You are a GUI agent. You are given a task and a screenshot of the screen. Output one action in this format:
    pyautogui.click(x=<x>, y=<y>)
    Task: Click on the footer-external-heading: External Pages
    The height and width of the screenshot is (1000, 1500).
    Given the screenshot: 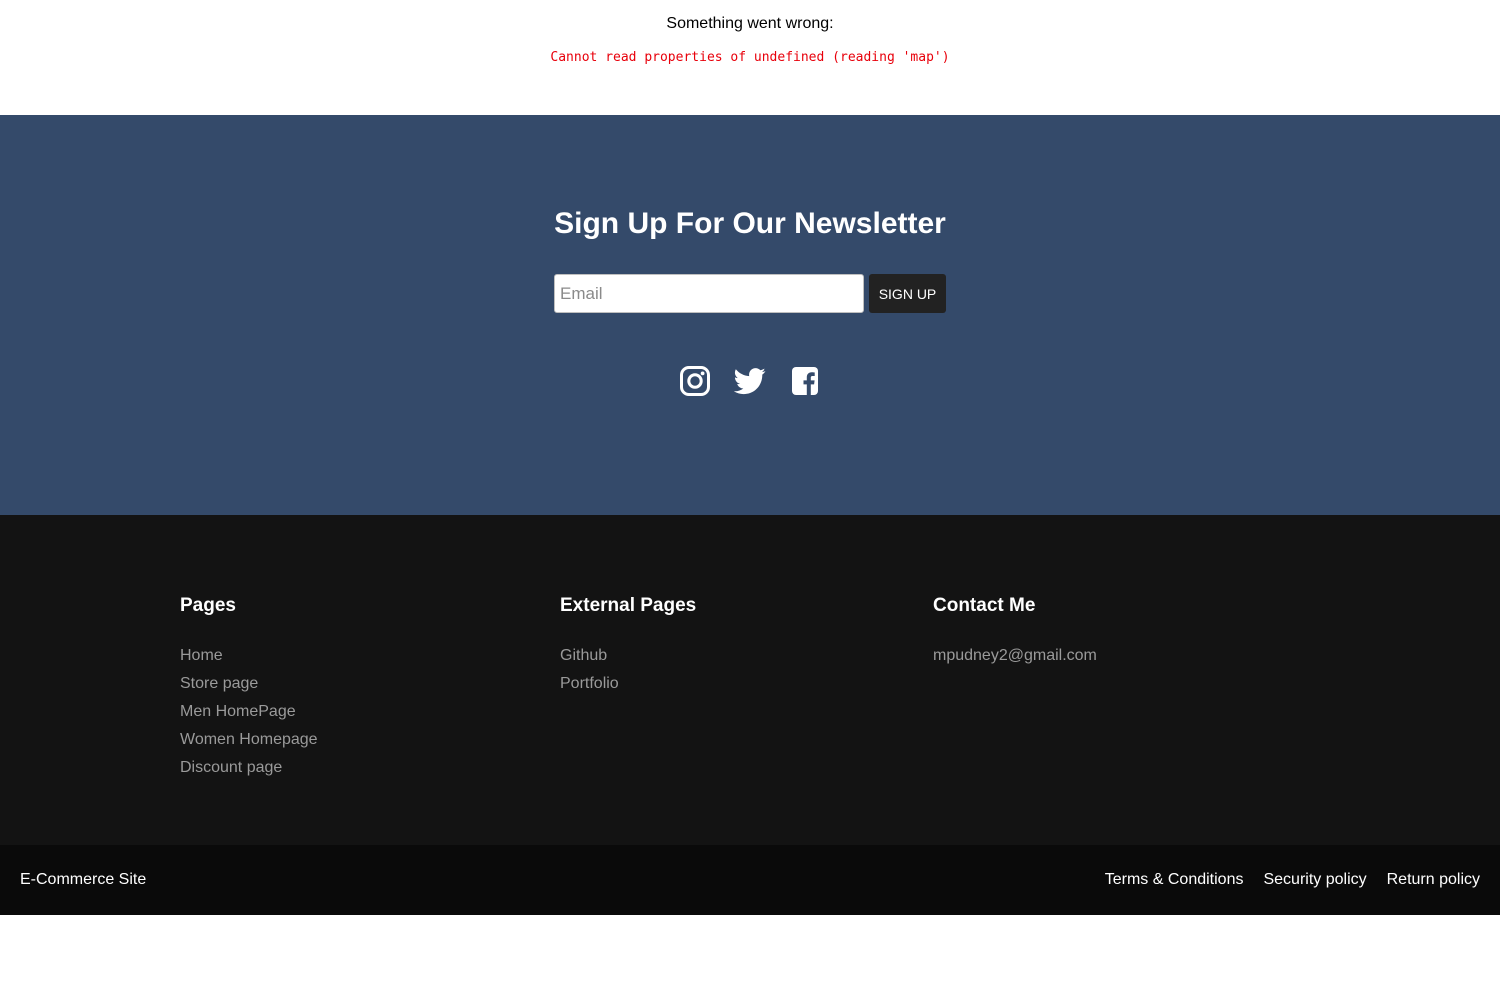 What is the action you would take?
    pyautogui.click(x=628, y=605)
    